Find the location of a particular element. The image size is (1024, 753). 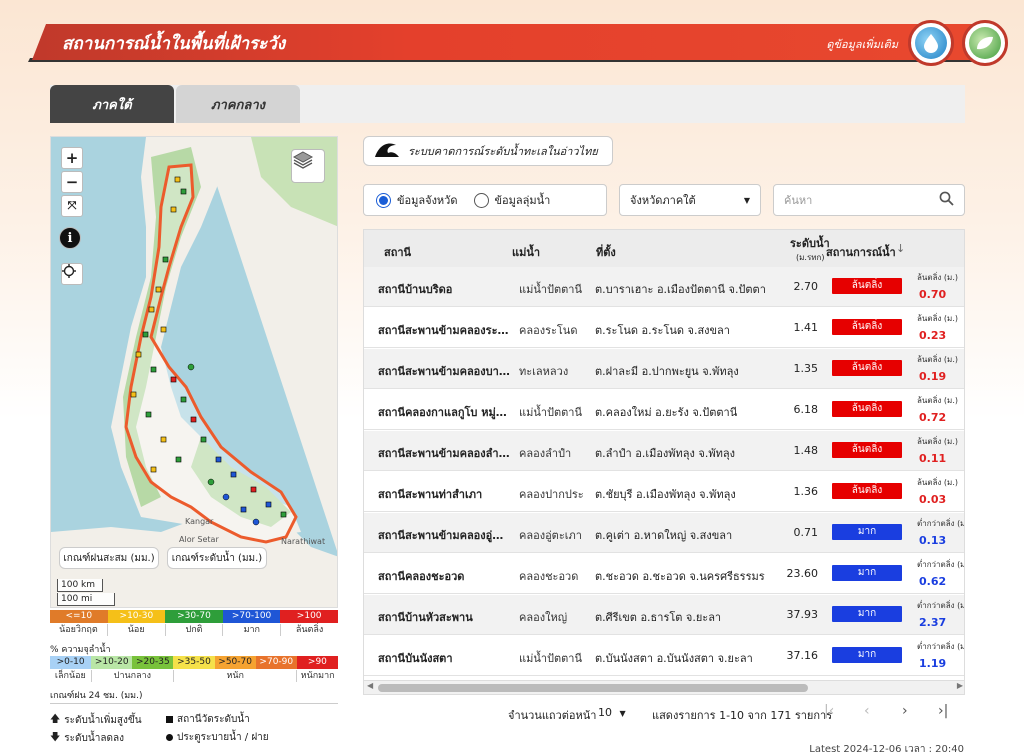

radio-province-label: ข้อมูลจังหวัด is located at coordinates (427, 200).